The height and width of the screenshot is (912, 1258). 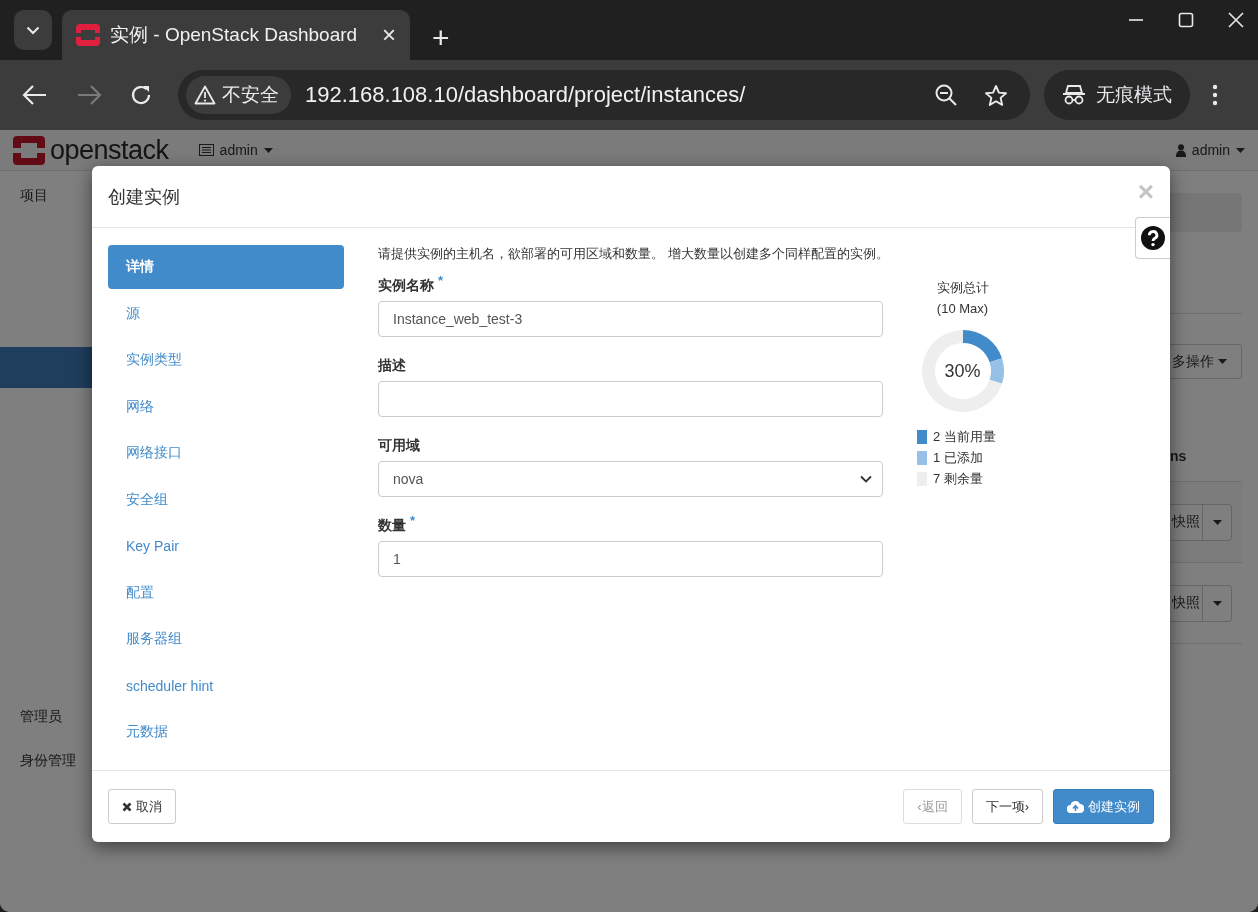 What do you see at coordinates (109, 150) in the screenshot?
I see `logo-text: openstack` at bounding box center [109, 150].